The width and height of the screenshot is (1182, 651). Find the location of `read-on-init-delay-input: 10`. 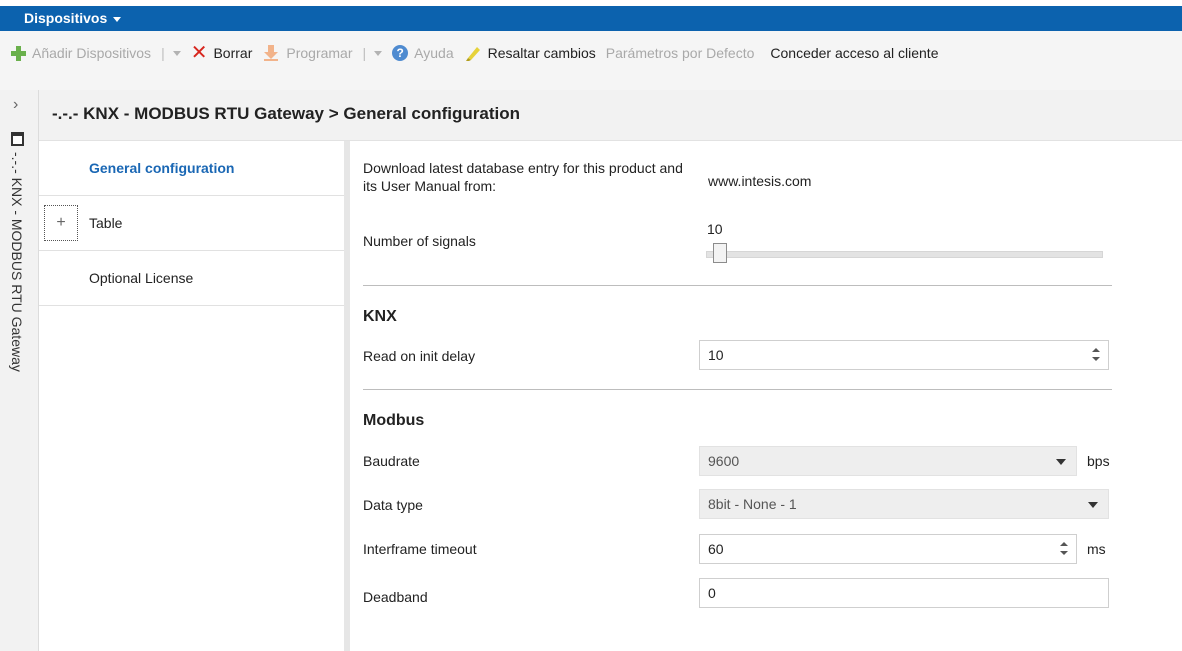

read-on-init-delay-input: 10 is located at coordinates (904, 355).